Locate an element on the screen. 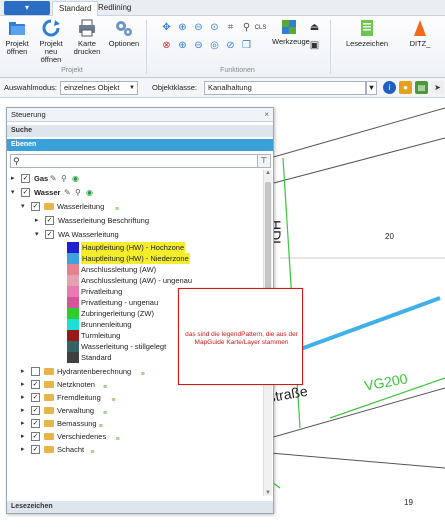  coordinates-icon: ⌗ is located at coordinates (230, 28).